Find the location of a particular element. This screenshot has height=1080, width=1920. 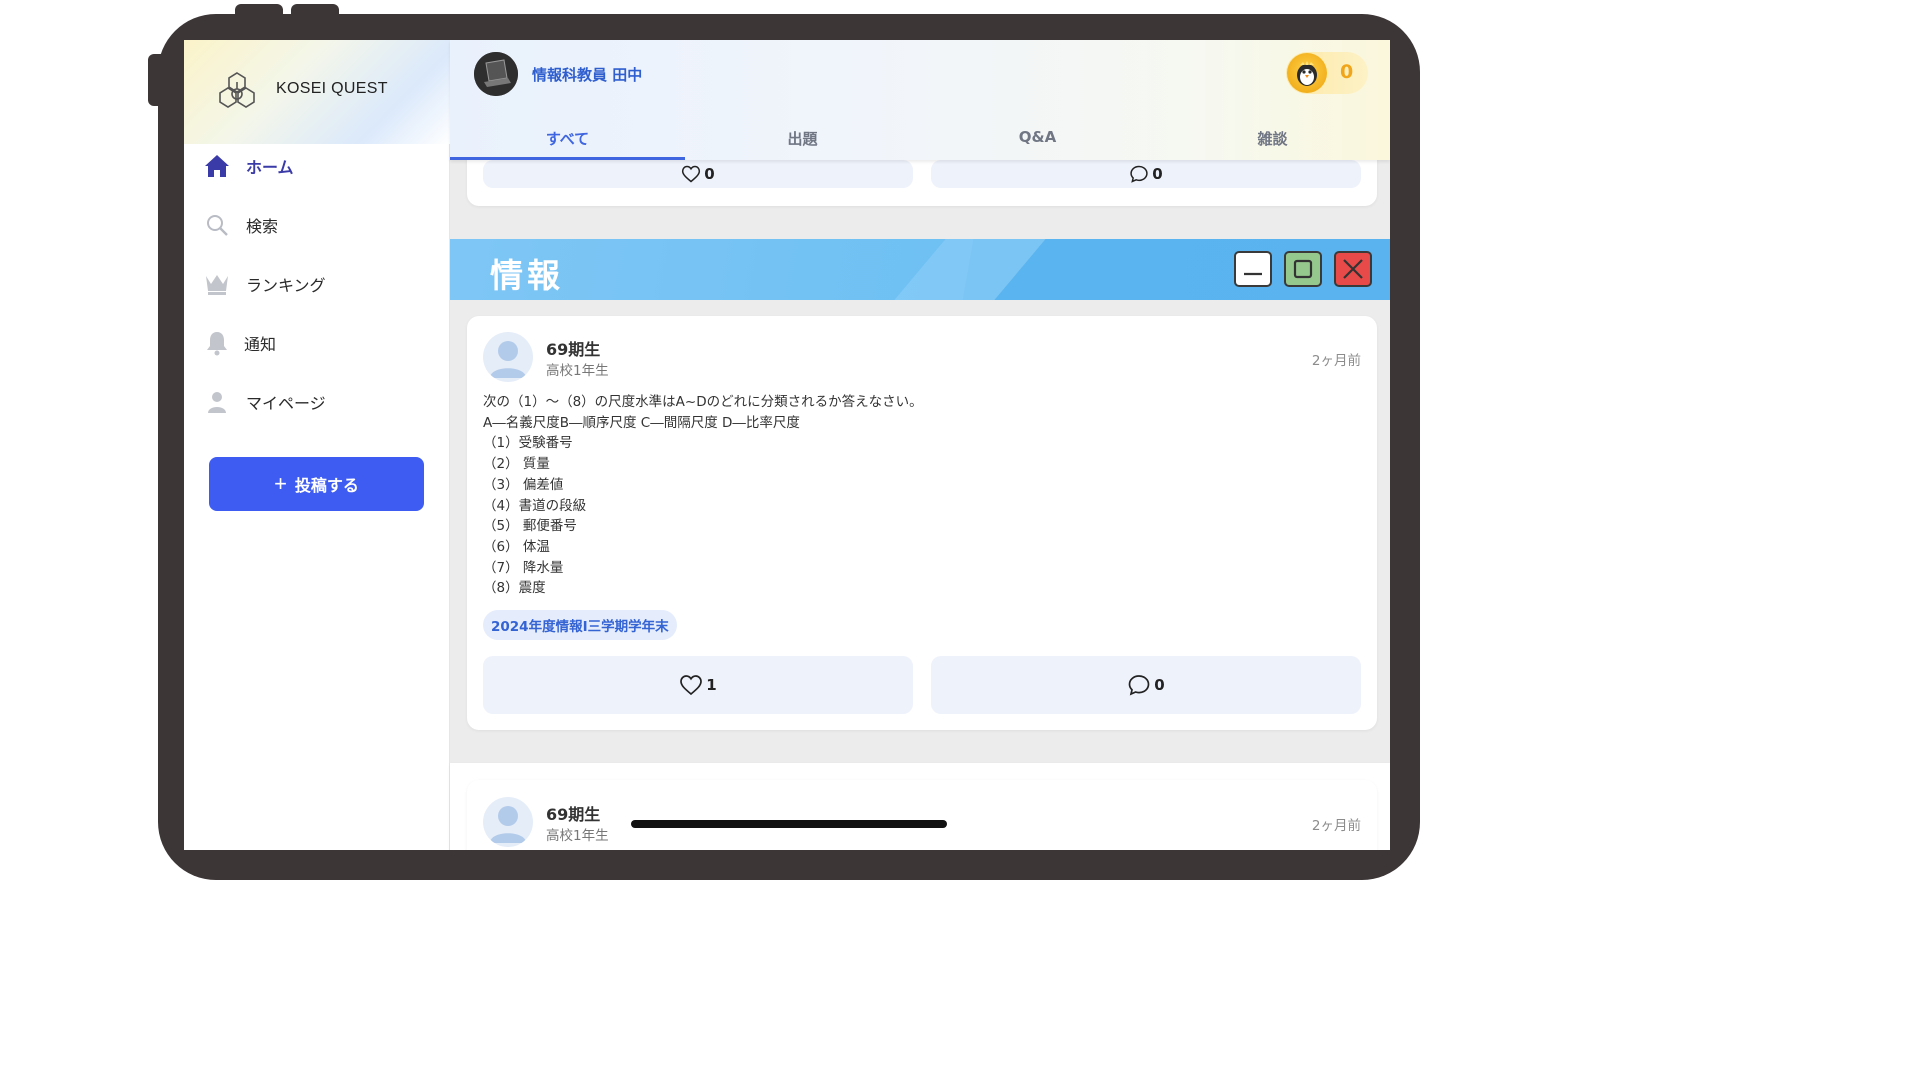

sidebar-item-label: 検索 is located at coordinates (262, 226).